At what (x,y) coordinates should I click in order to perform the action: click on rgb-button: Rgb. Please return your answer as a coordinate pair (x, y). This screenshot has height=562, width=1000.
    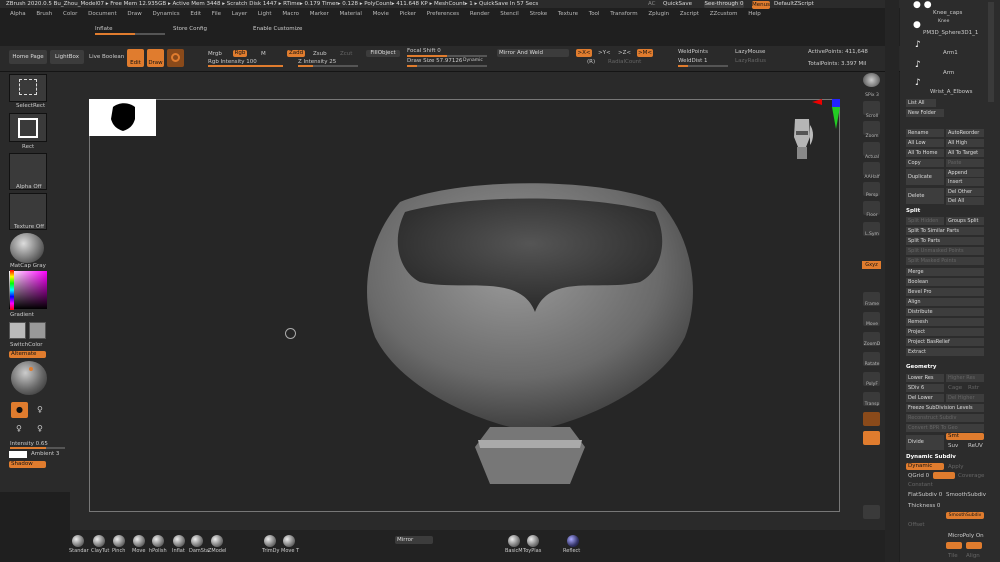
    Looking at the image, I should click on (240, 53).